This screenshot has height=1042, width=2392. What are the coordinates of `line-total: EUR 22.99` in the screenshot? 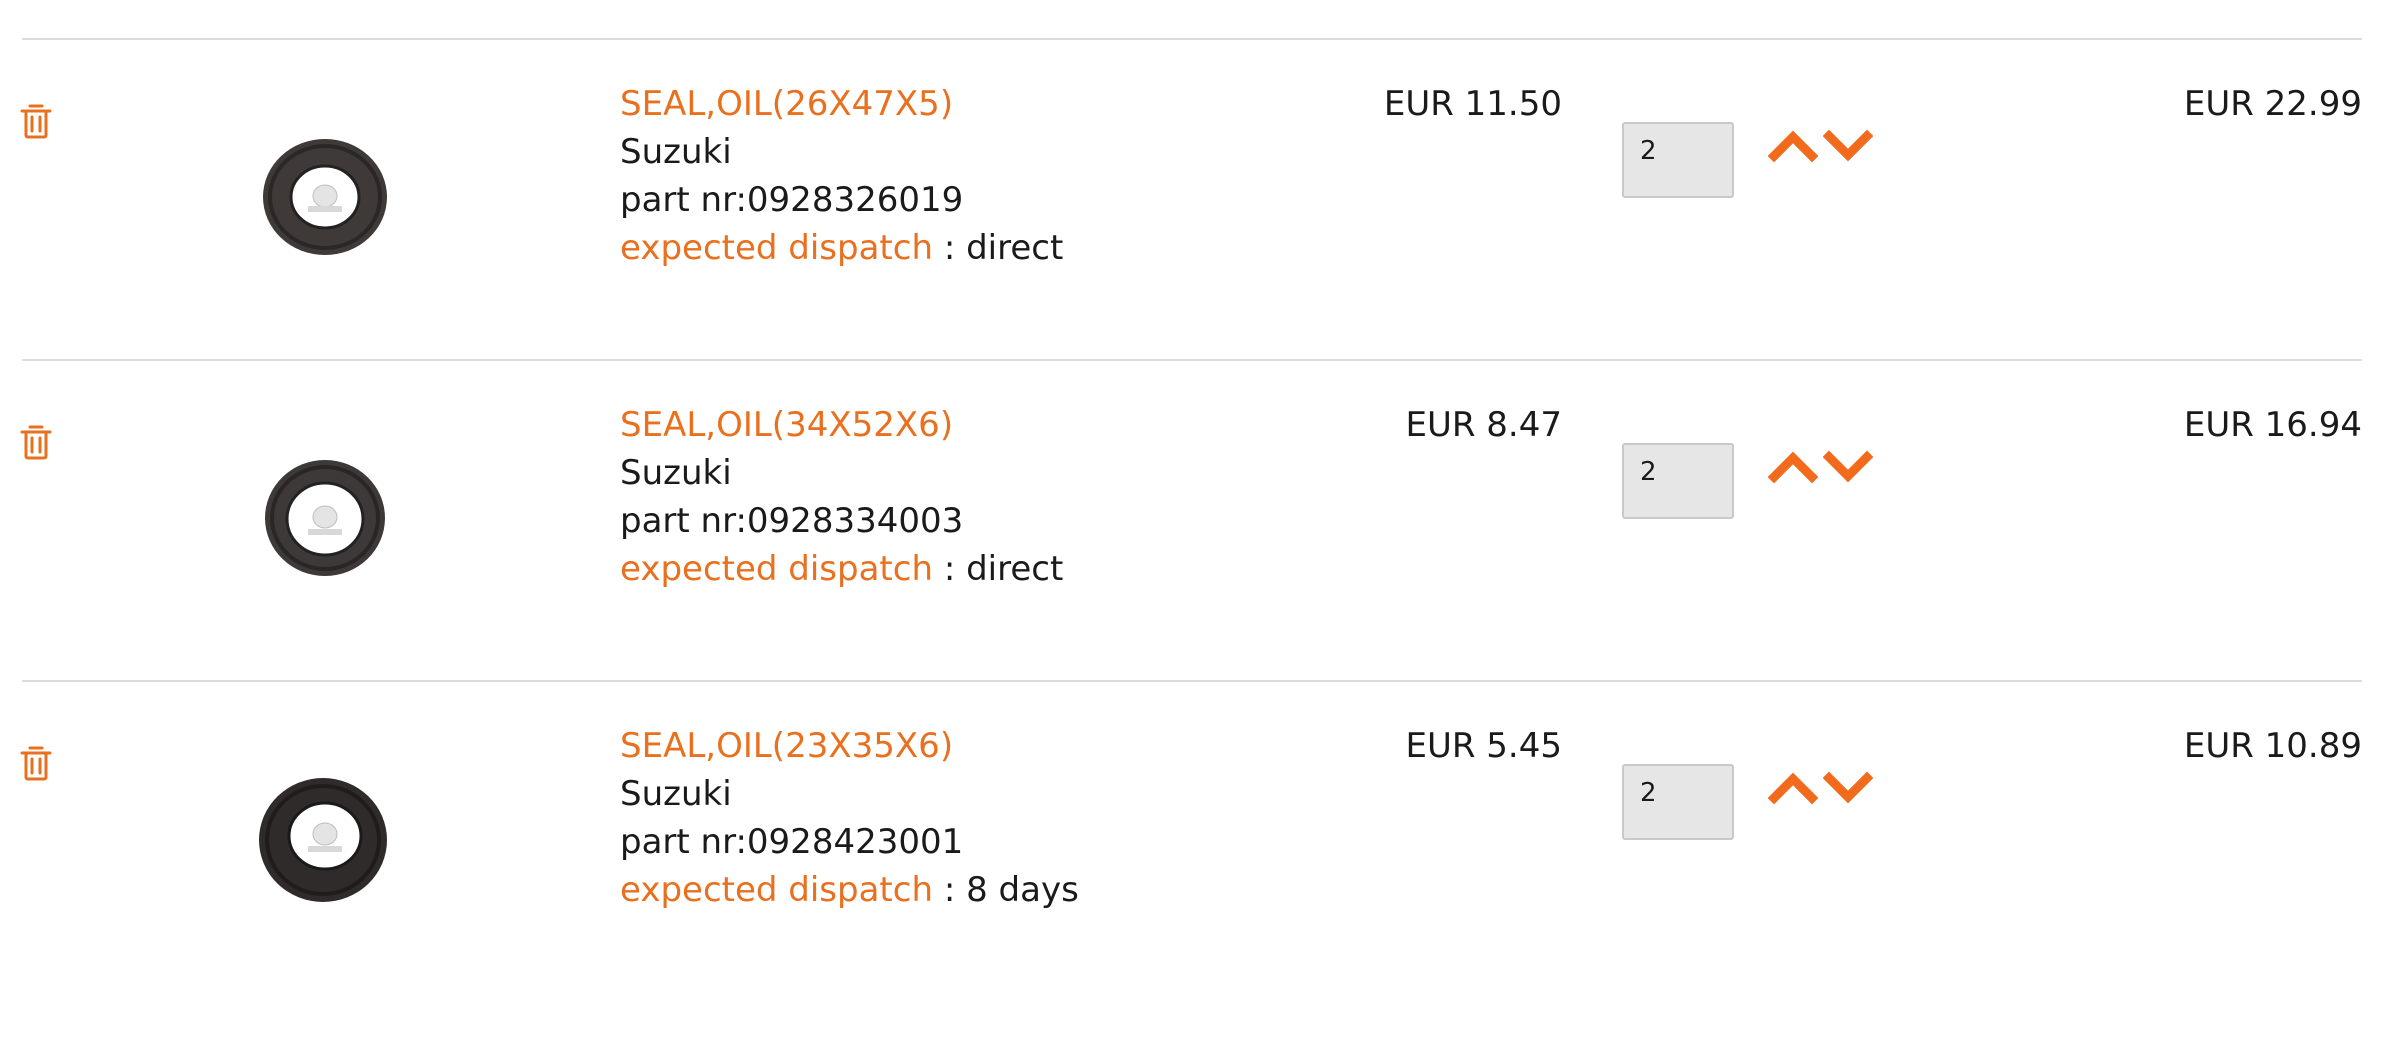 It's located at (2272, 104).